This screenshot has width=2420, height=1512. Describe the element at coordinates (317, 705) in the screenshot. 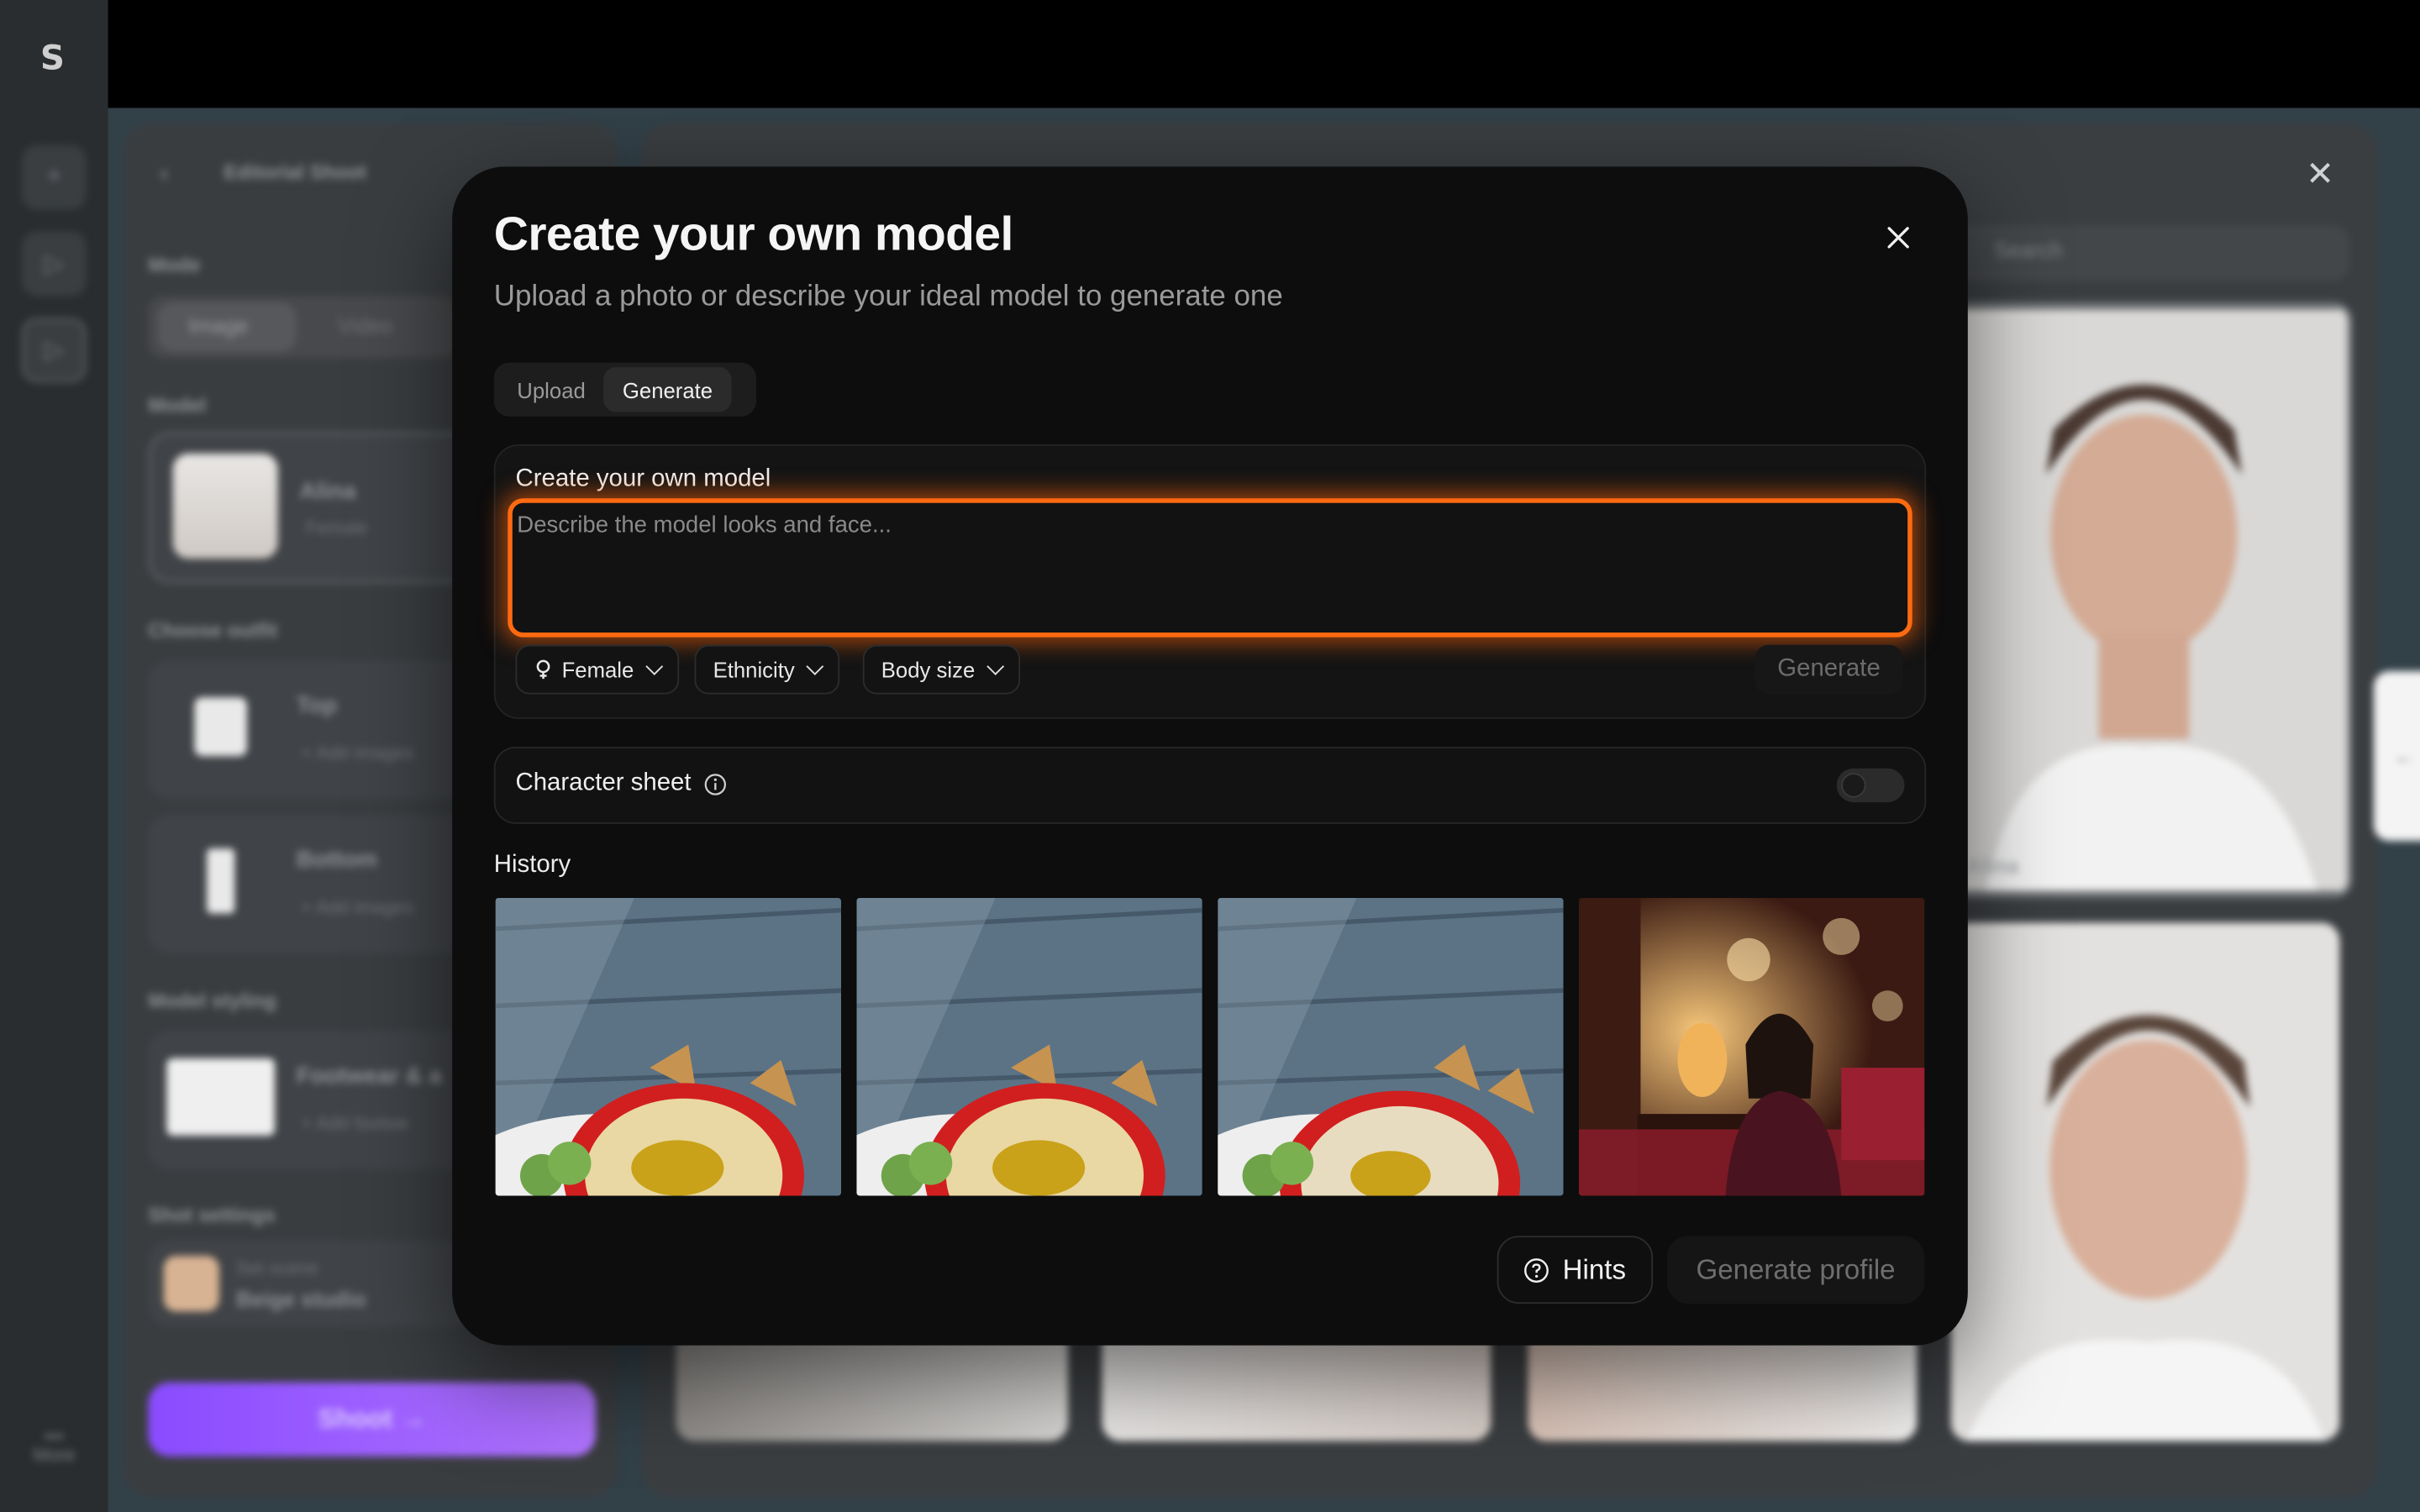

I see `outfit-top-title: Top` at that location.